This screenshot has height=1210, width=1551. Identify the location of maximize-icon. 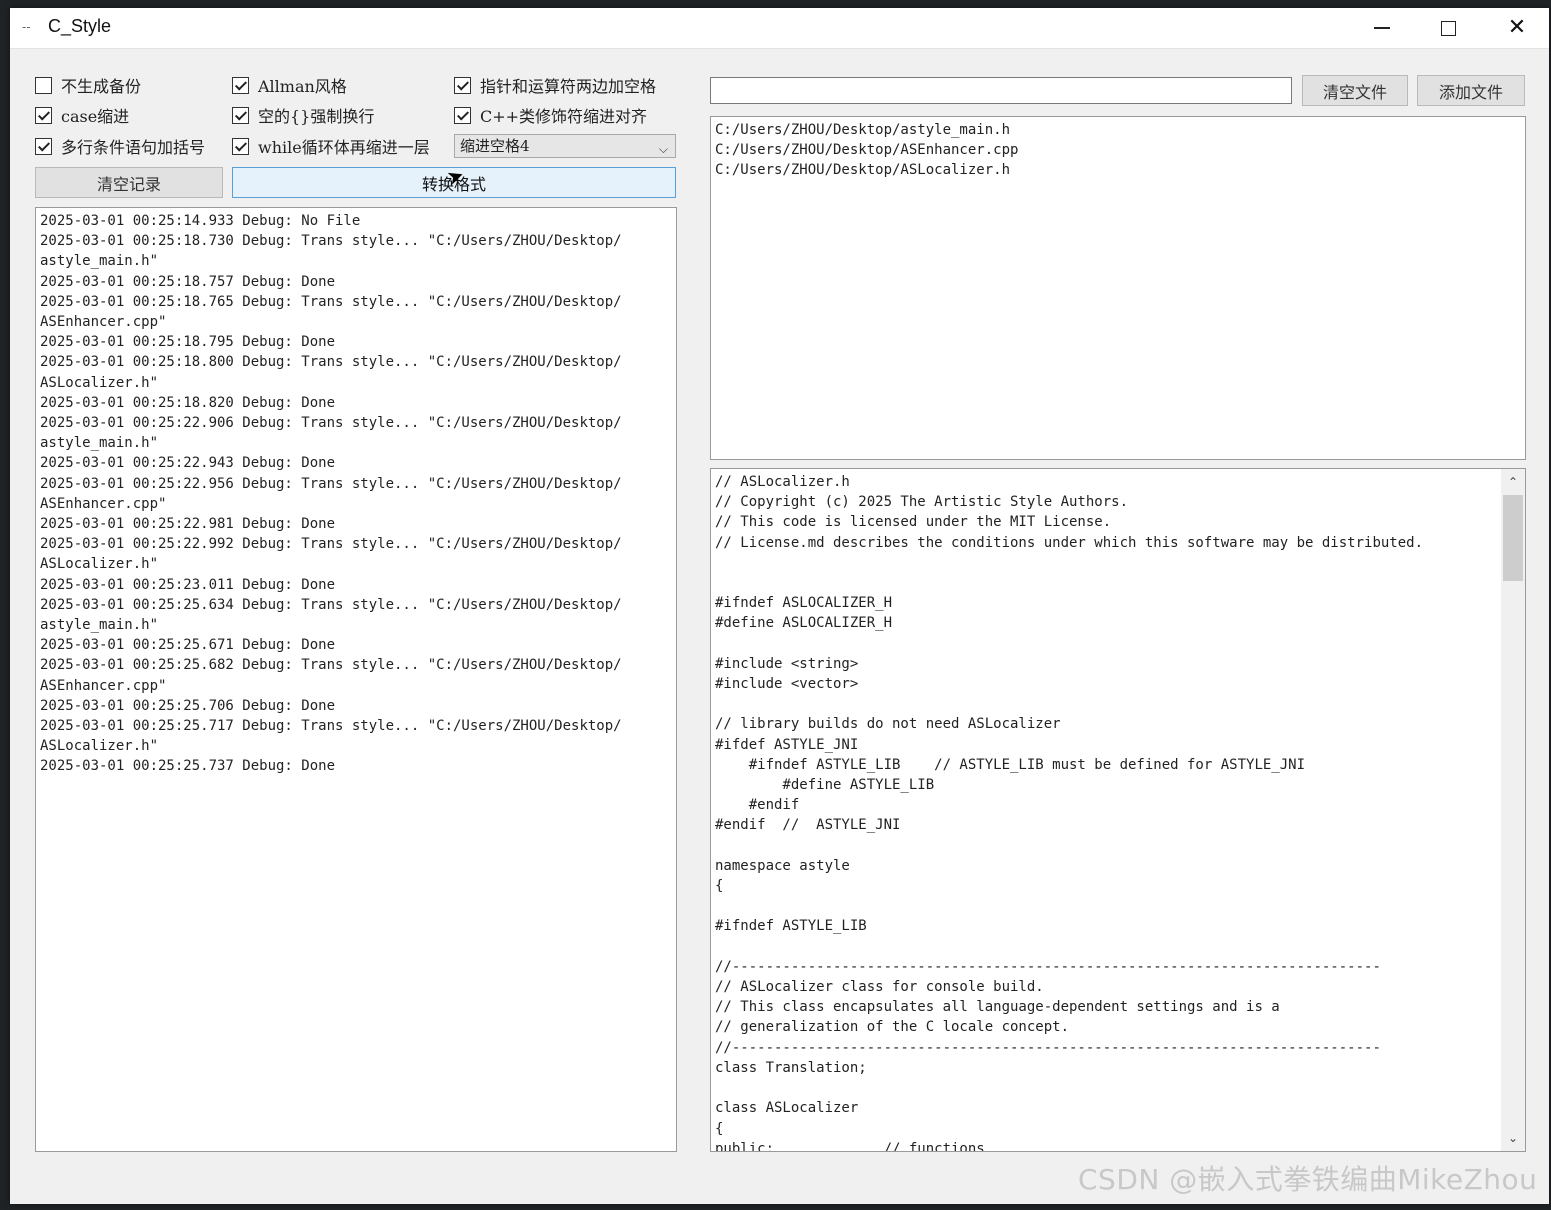
(1448, 28).